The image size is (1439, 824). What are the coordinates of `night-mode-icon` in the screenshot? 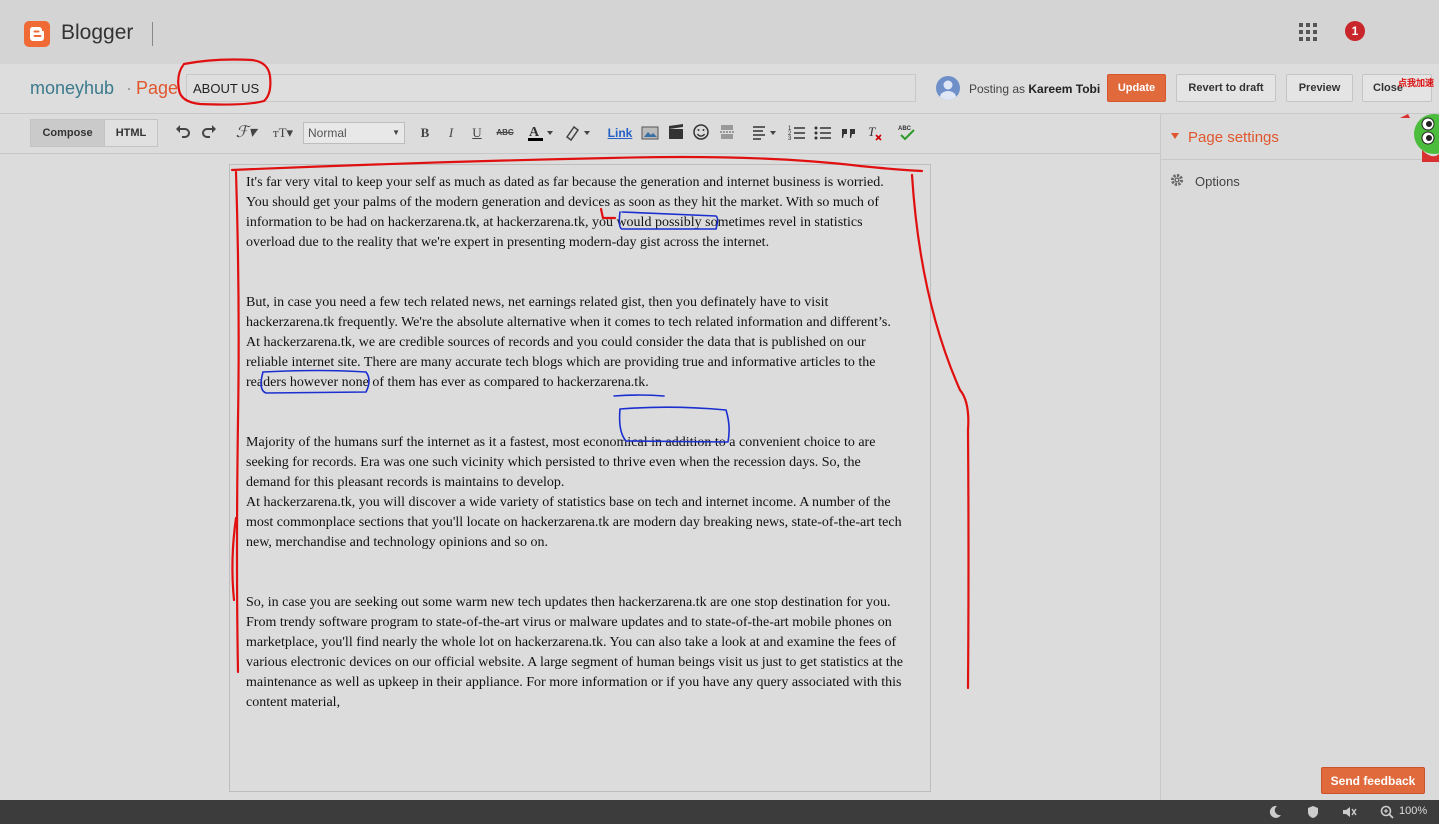 It's located at (1275, 812).